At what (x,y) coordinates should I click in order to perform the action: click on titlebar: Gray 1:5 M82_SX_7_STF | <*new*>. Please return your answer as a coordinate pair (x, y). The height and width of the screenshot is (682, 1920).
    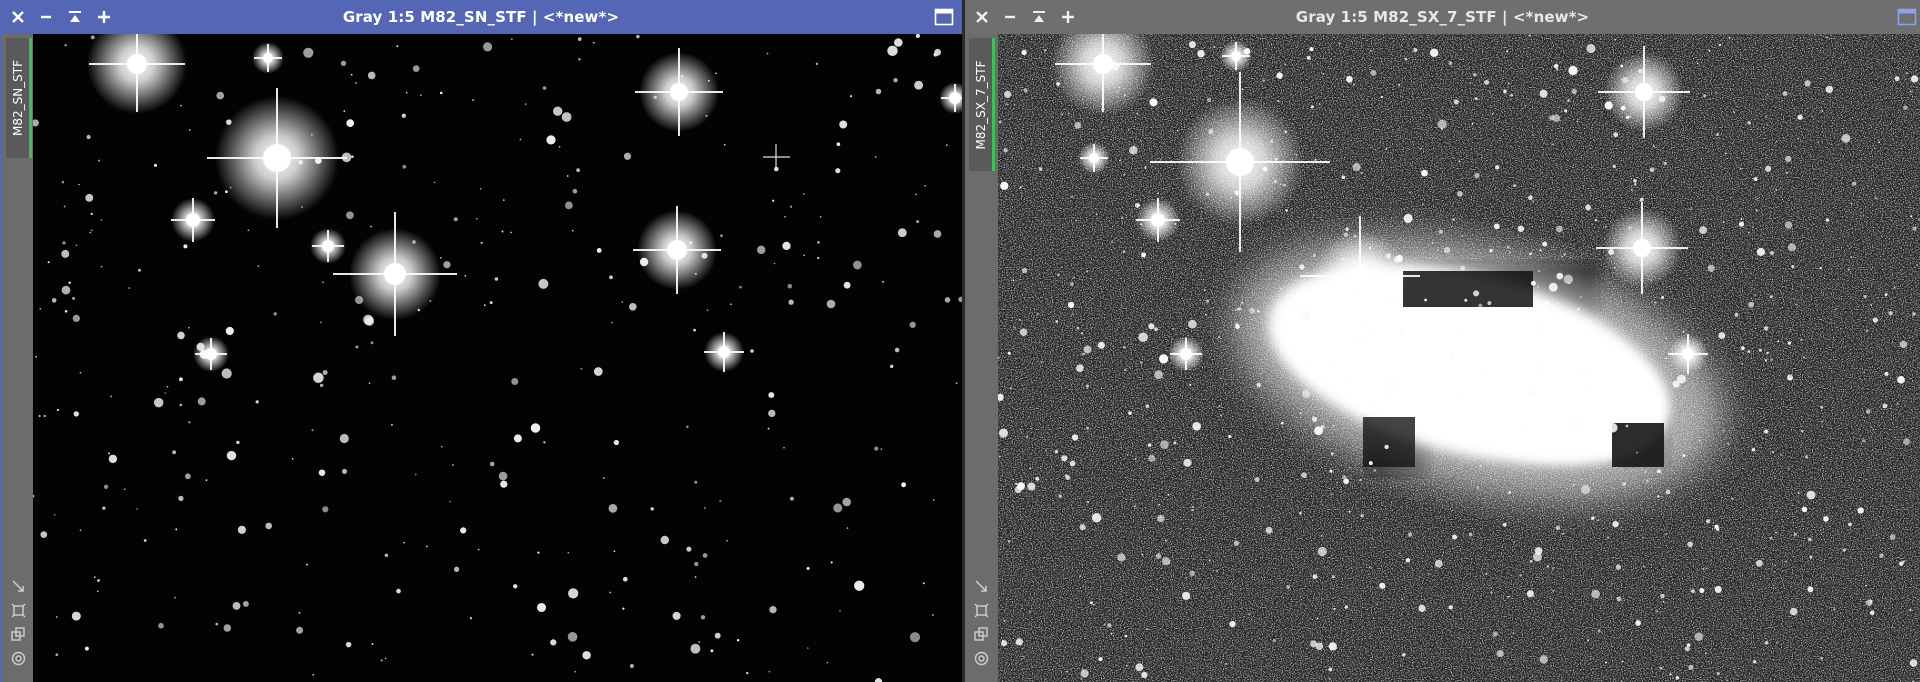
    Looking at the image, I should click on (1442, 17).